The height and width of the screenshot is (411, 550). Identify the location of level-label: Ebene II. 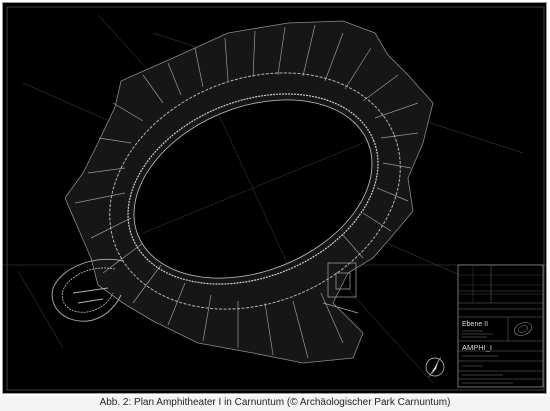
(475, 324).